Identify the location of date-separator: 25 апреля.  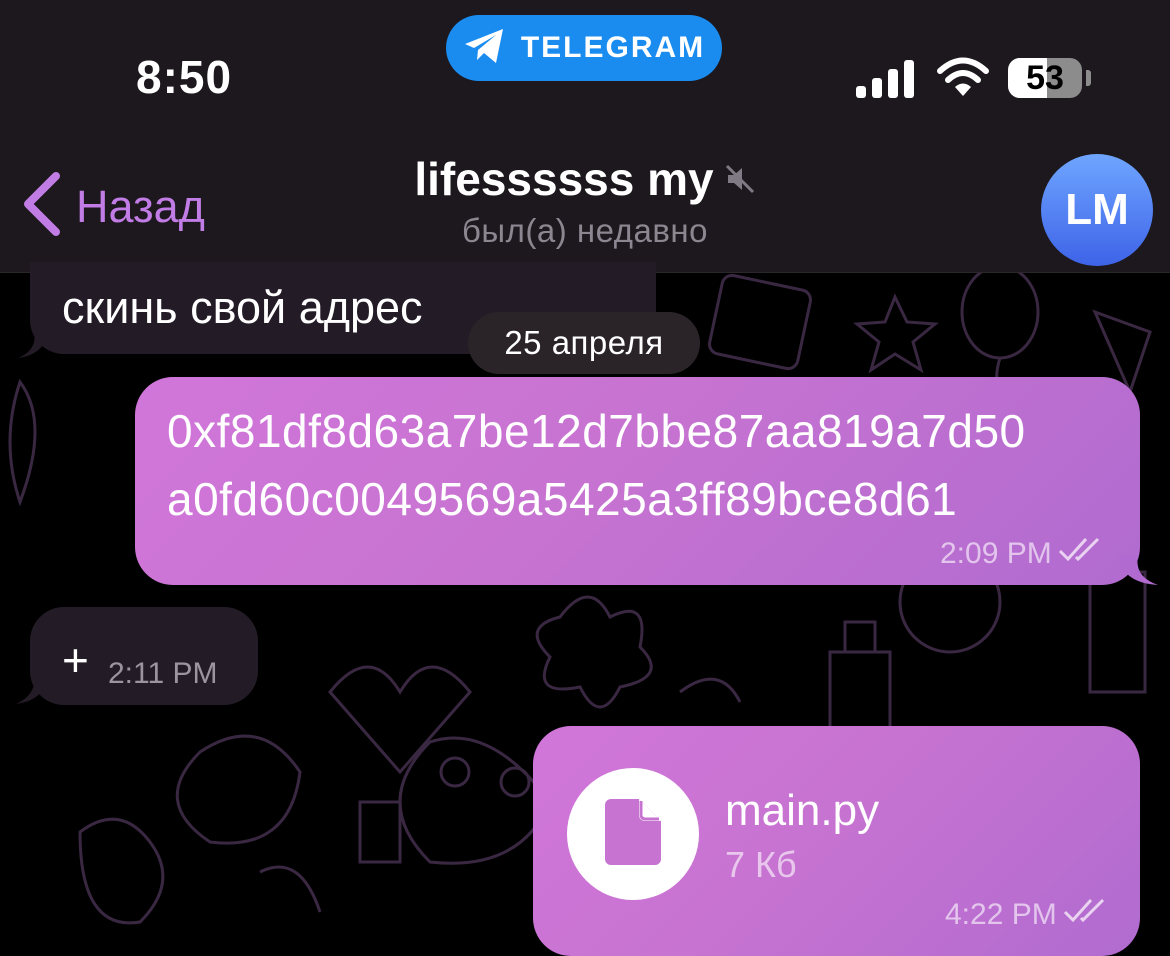
(584, 343).